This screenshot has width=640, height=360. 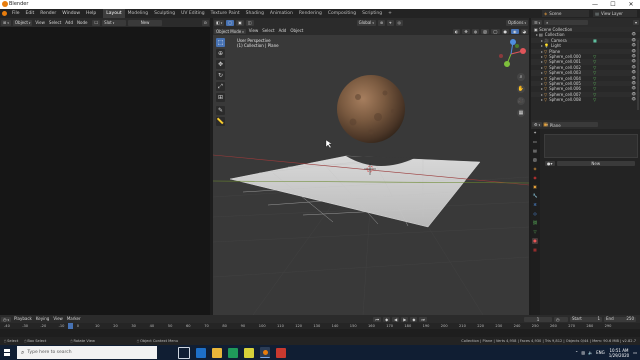 What do you see at coordinates (635, 352) in the screenshot?
I see `notifications-icon: ▭` at bounding box center [635, 352].